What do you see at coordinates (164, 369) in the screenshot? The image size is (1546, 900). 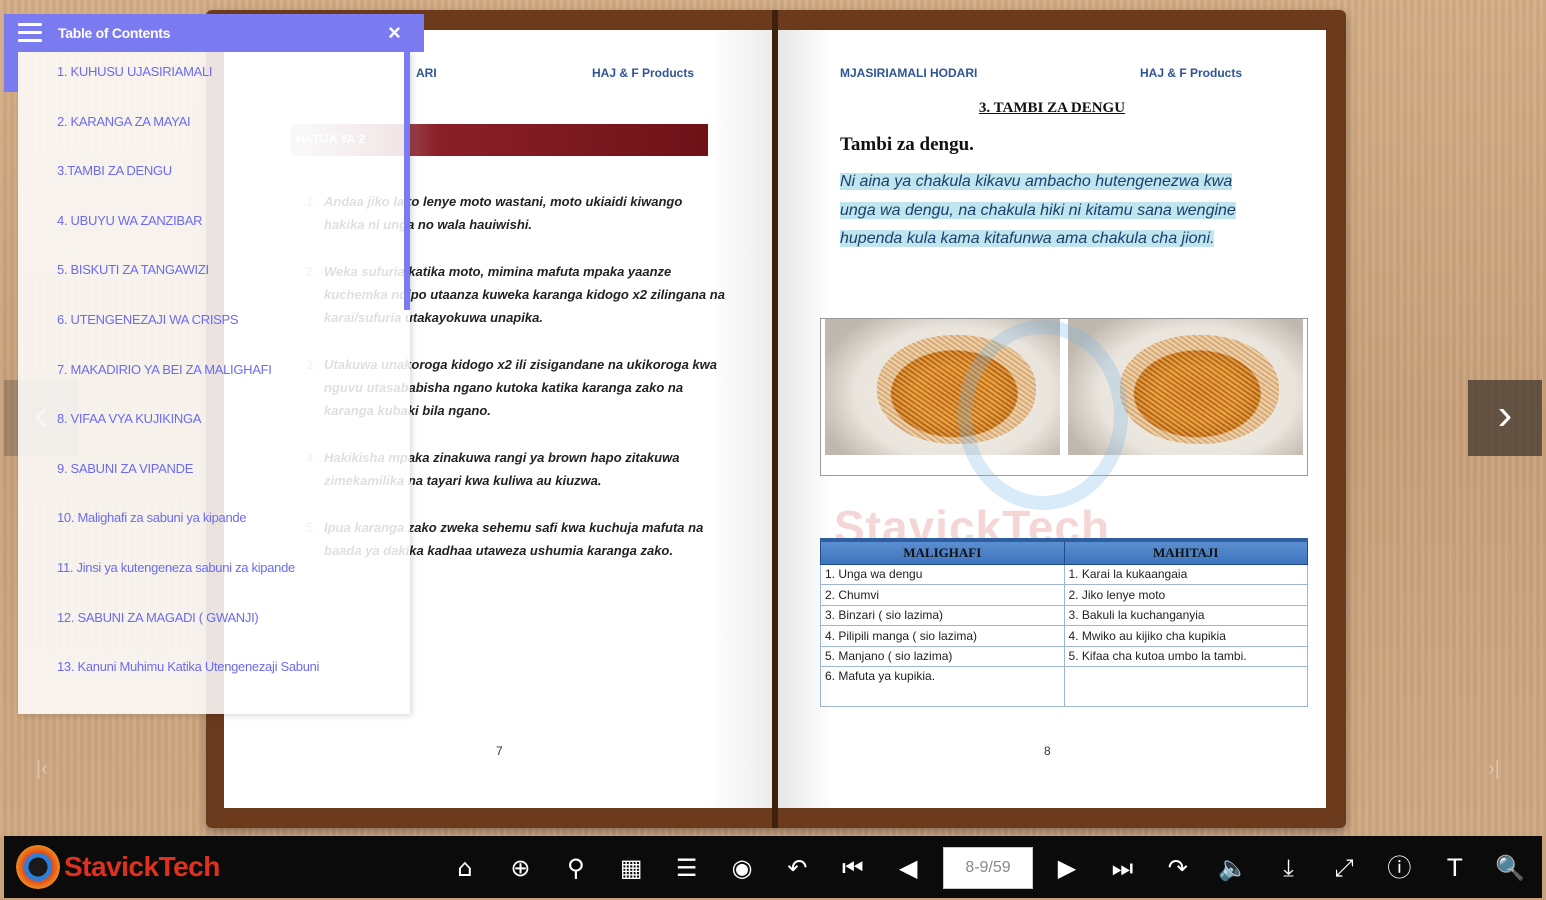 I see `toc-item: 7. MAKADIRIO YA BEI ZA MALIGHAFI` at bounding box center [164, 369].